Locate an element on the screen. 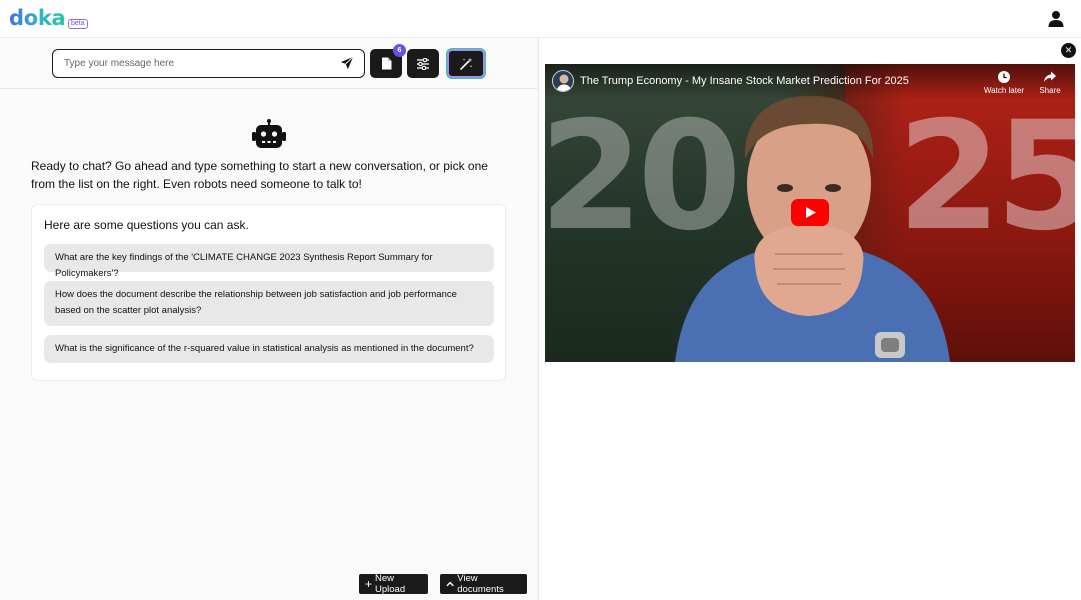  play-icon is located at coordinates (810, 212).